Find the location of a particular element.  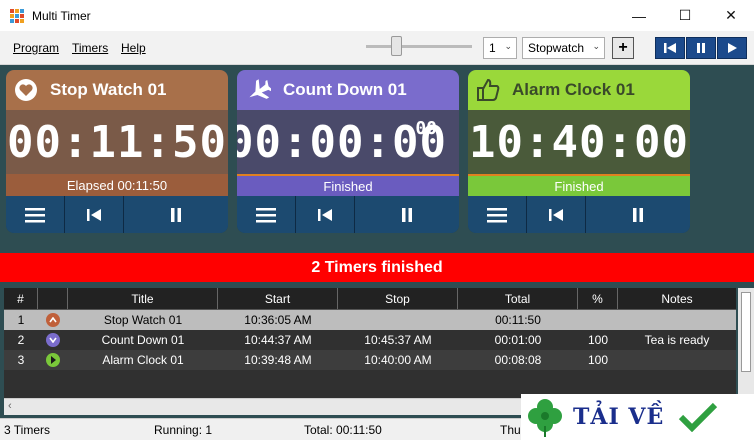

close-button: ✕ is located at coordinates (731, 15).